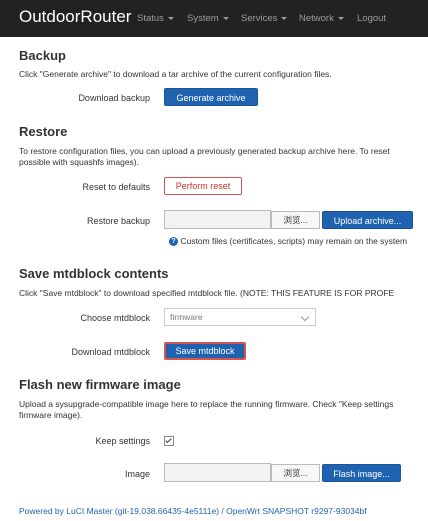  Describe the element at coordinates (100, 384) in the screenshot. I see `flash-title: Flash new firmware image` at that location.